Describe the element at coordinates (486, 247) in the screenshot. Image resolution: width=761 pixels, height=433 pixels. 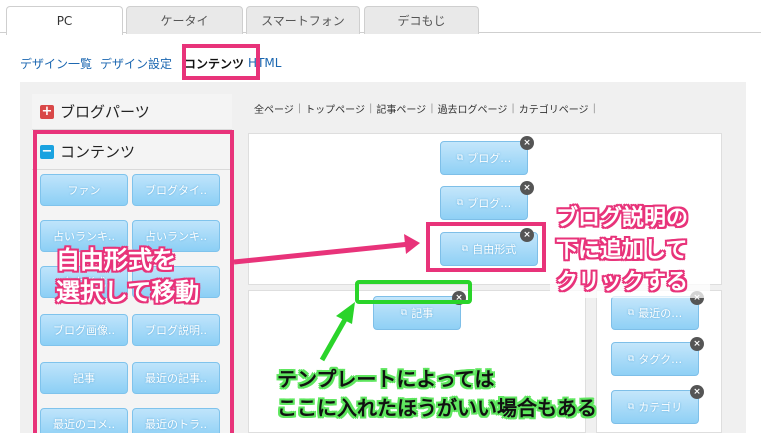
I see `free-format-highlight` at that location.